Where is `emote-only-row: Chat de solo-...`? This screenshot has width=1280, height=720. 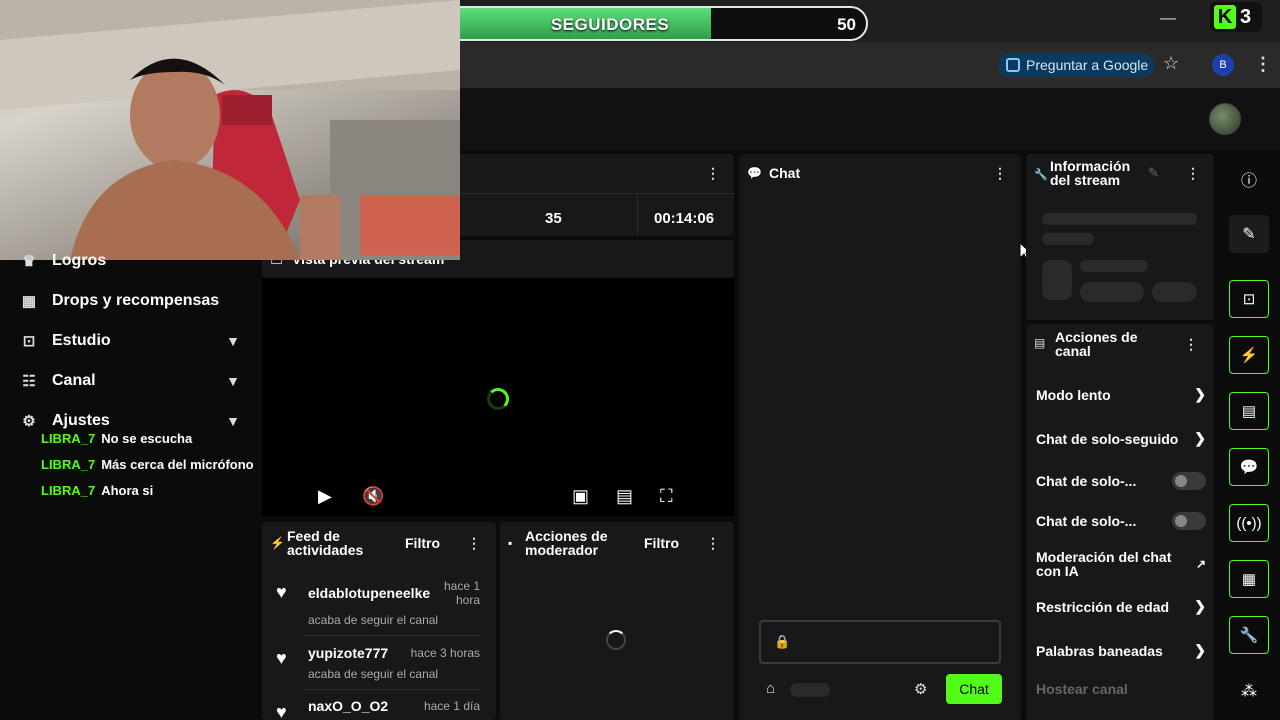 emote-only-row: Chat de solo-... is located at coordinates (1121, 521).